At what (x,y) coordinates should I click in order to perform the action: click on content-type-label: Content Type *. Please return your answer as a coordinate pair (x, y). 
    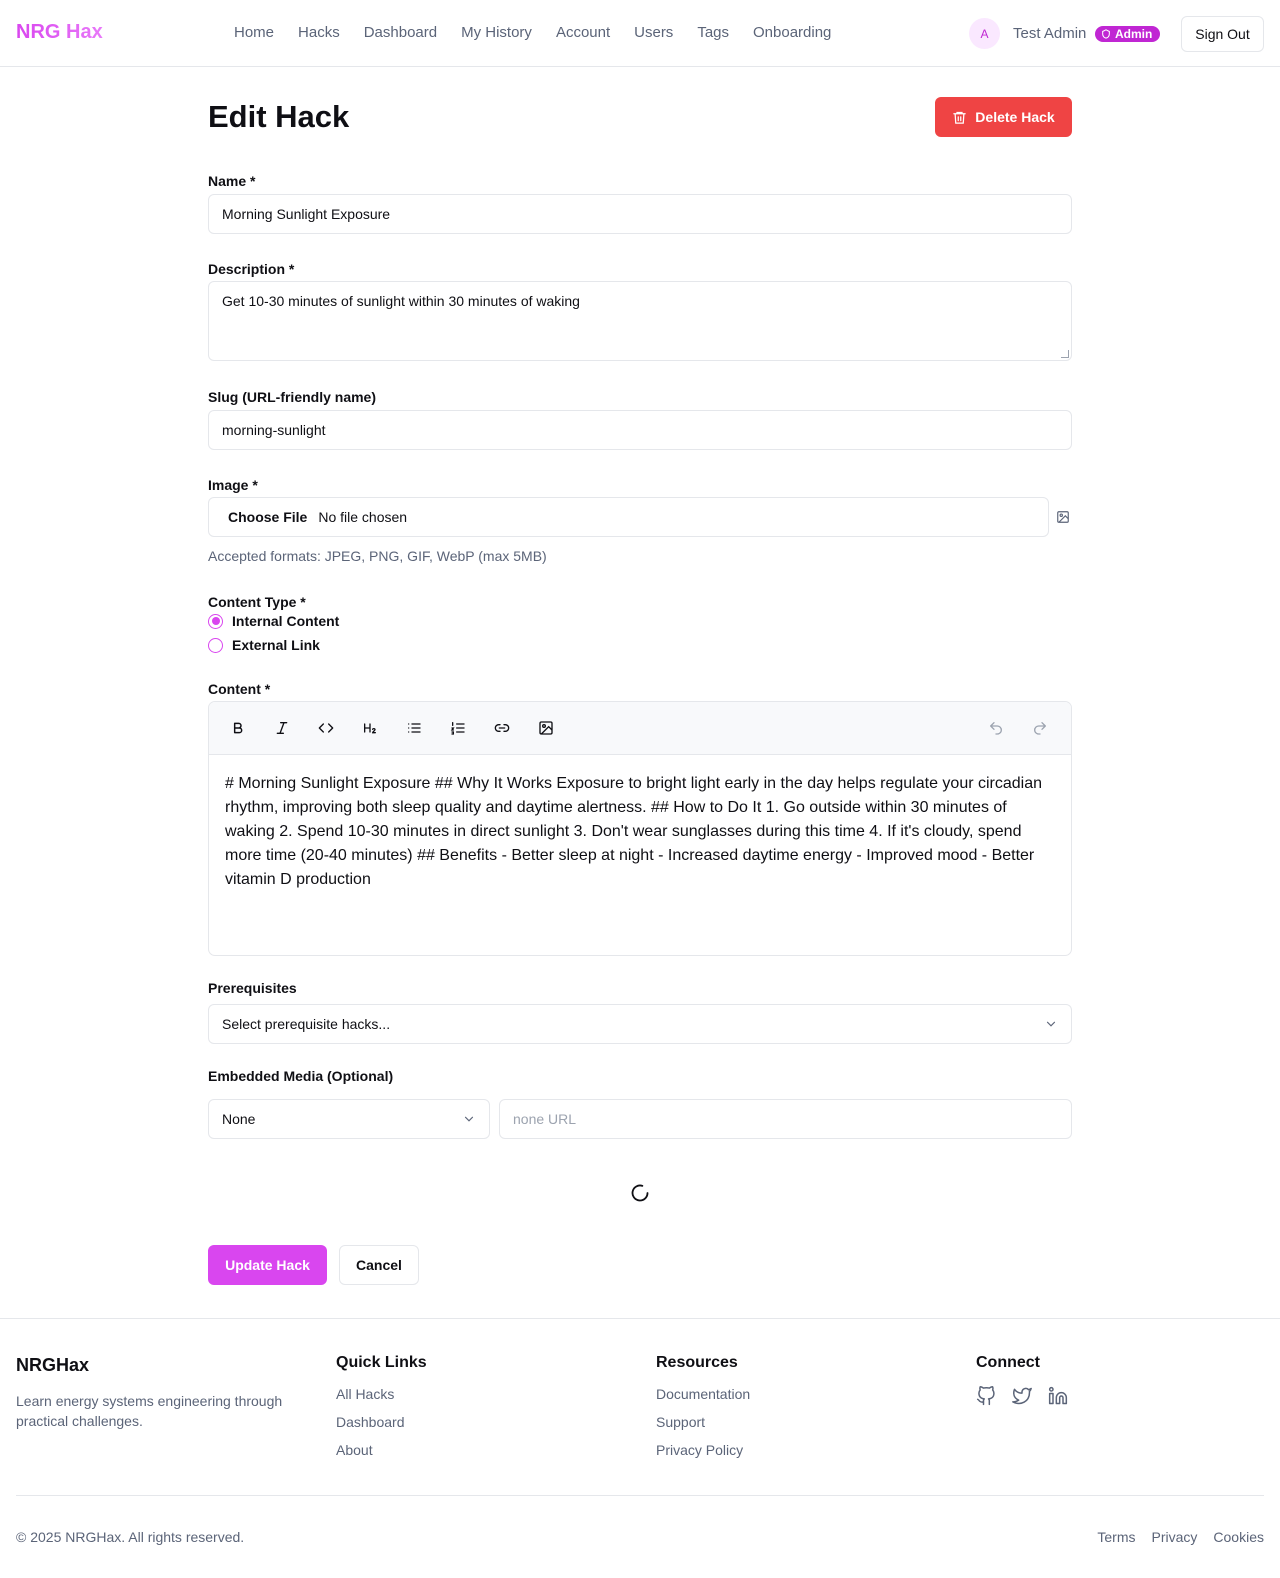
    Looking at the image, I should click on (257, 602).